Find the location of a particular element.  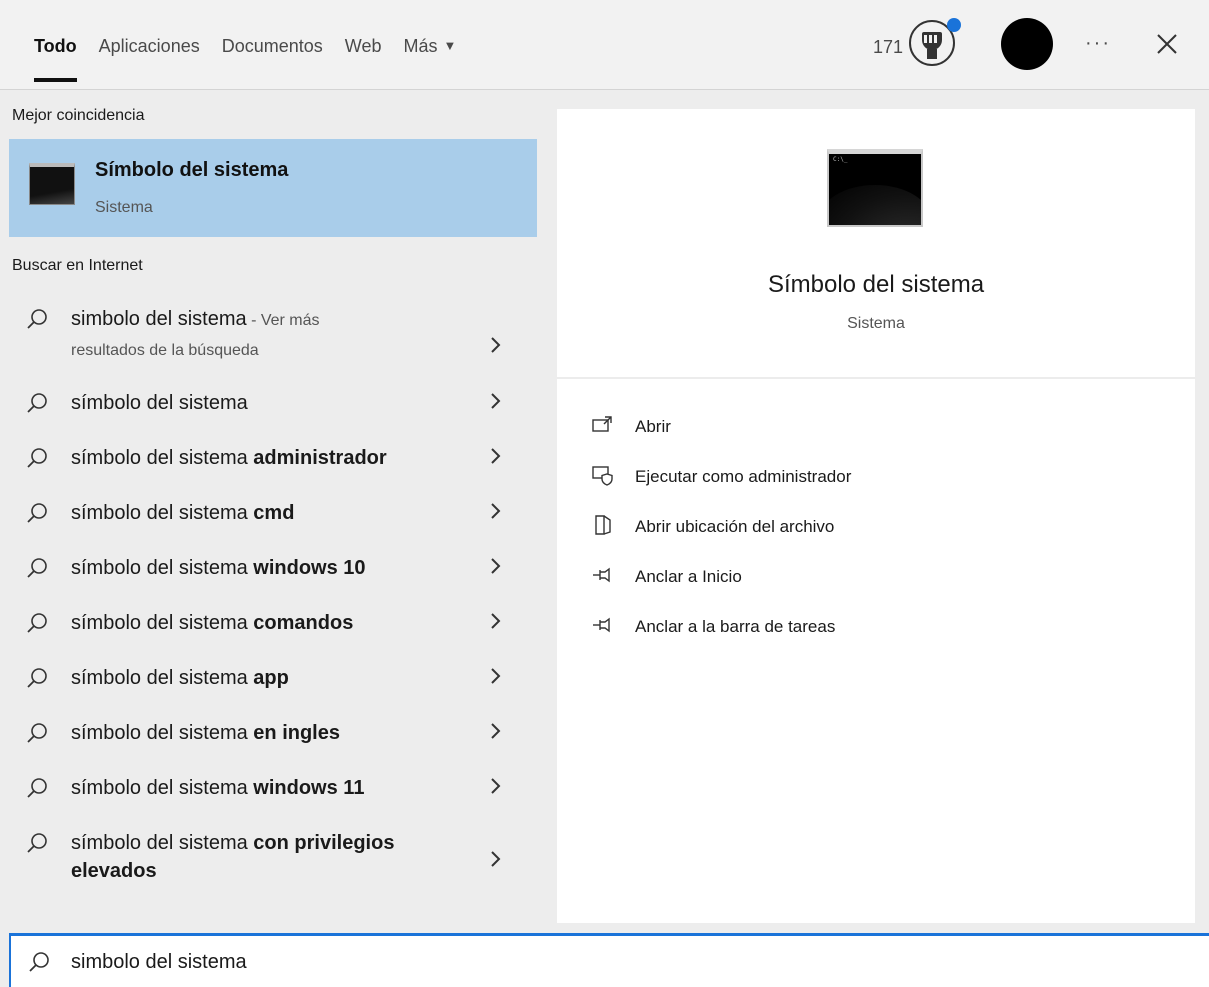

suggestion-text: símbolo del sistema comandos is located at coordinates (261, 623).